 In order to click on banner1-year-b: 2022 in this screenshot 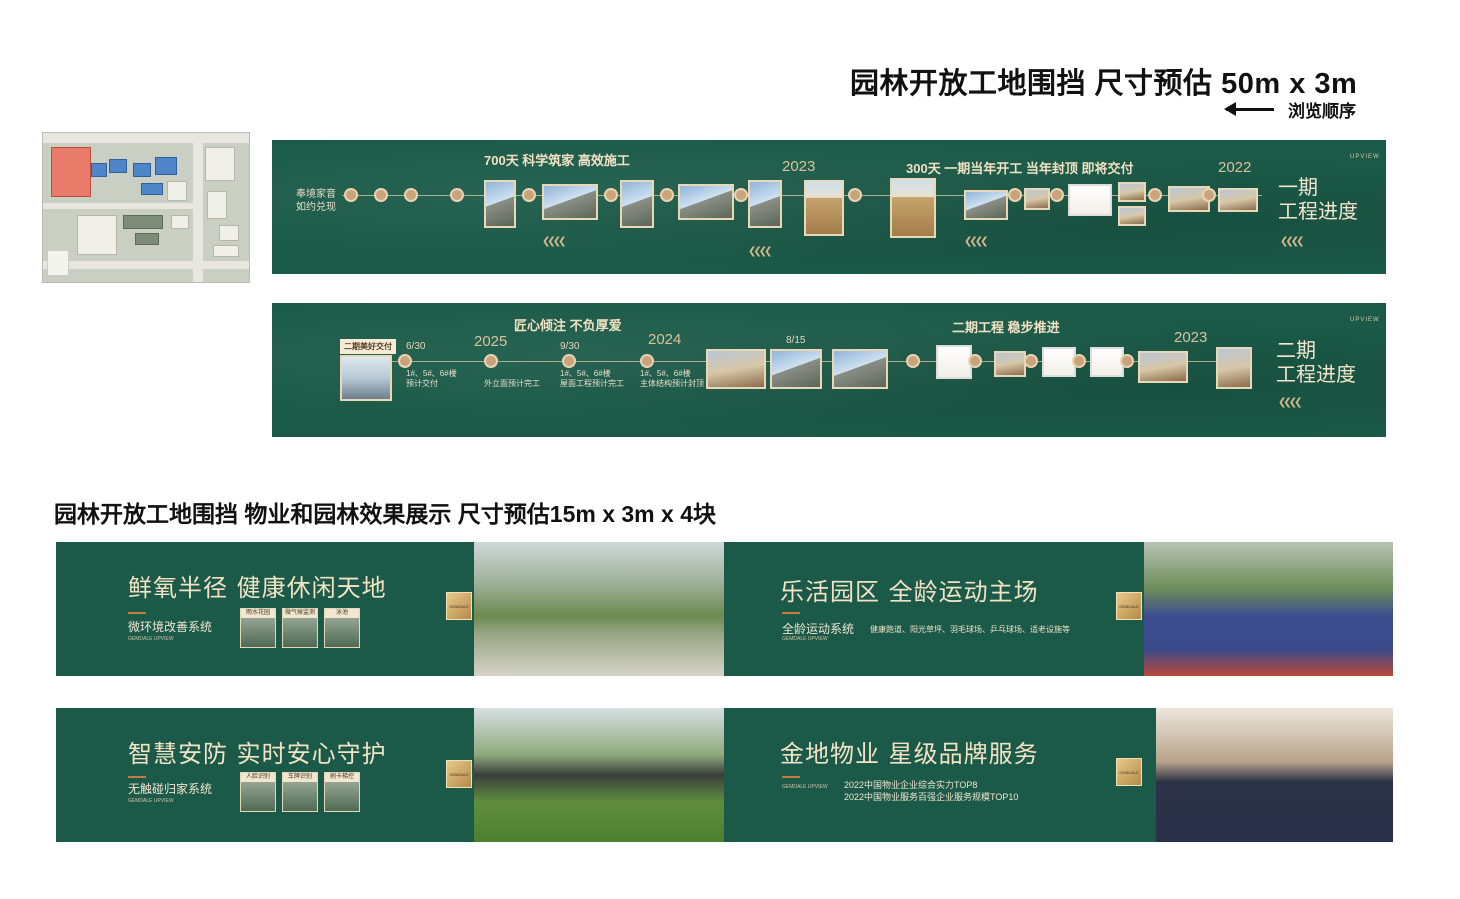, I will do `click(1235, 167)`.